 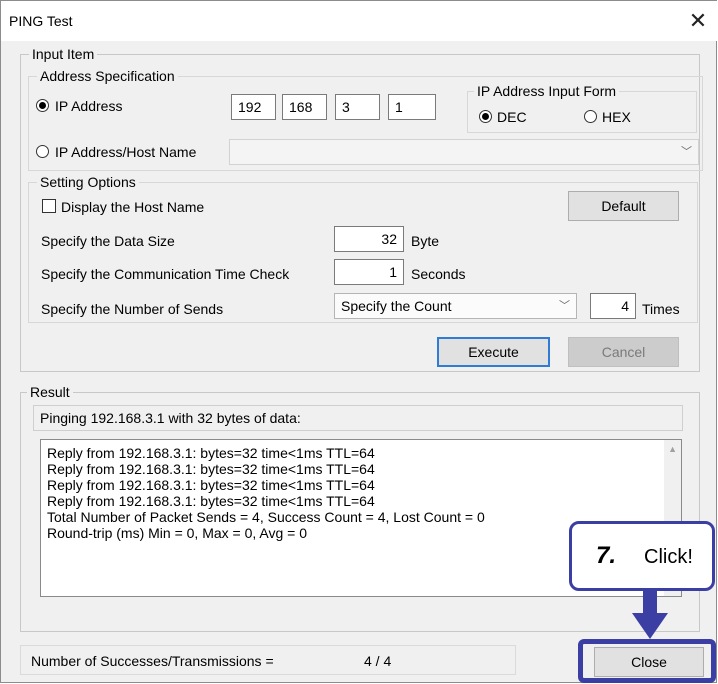 What do you see at coordinates (455, 306) in the screenshot?
I see `sends-mode-select: Specify the Count ﹀` at bounding box center [455, 306].